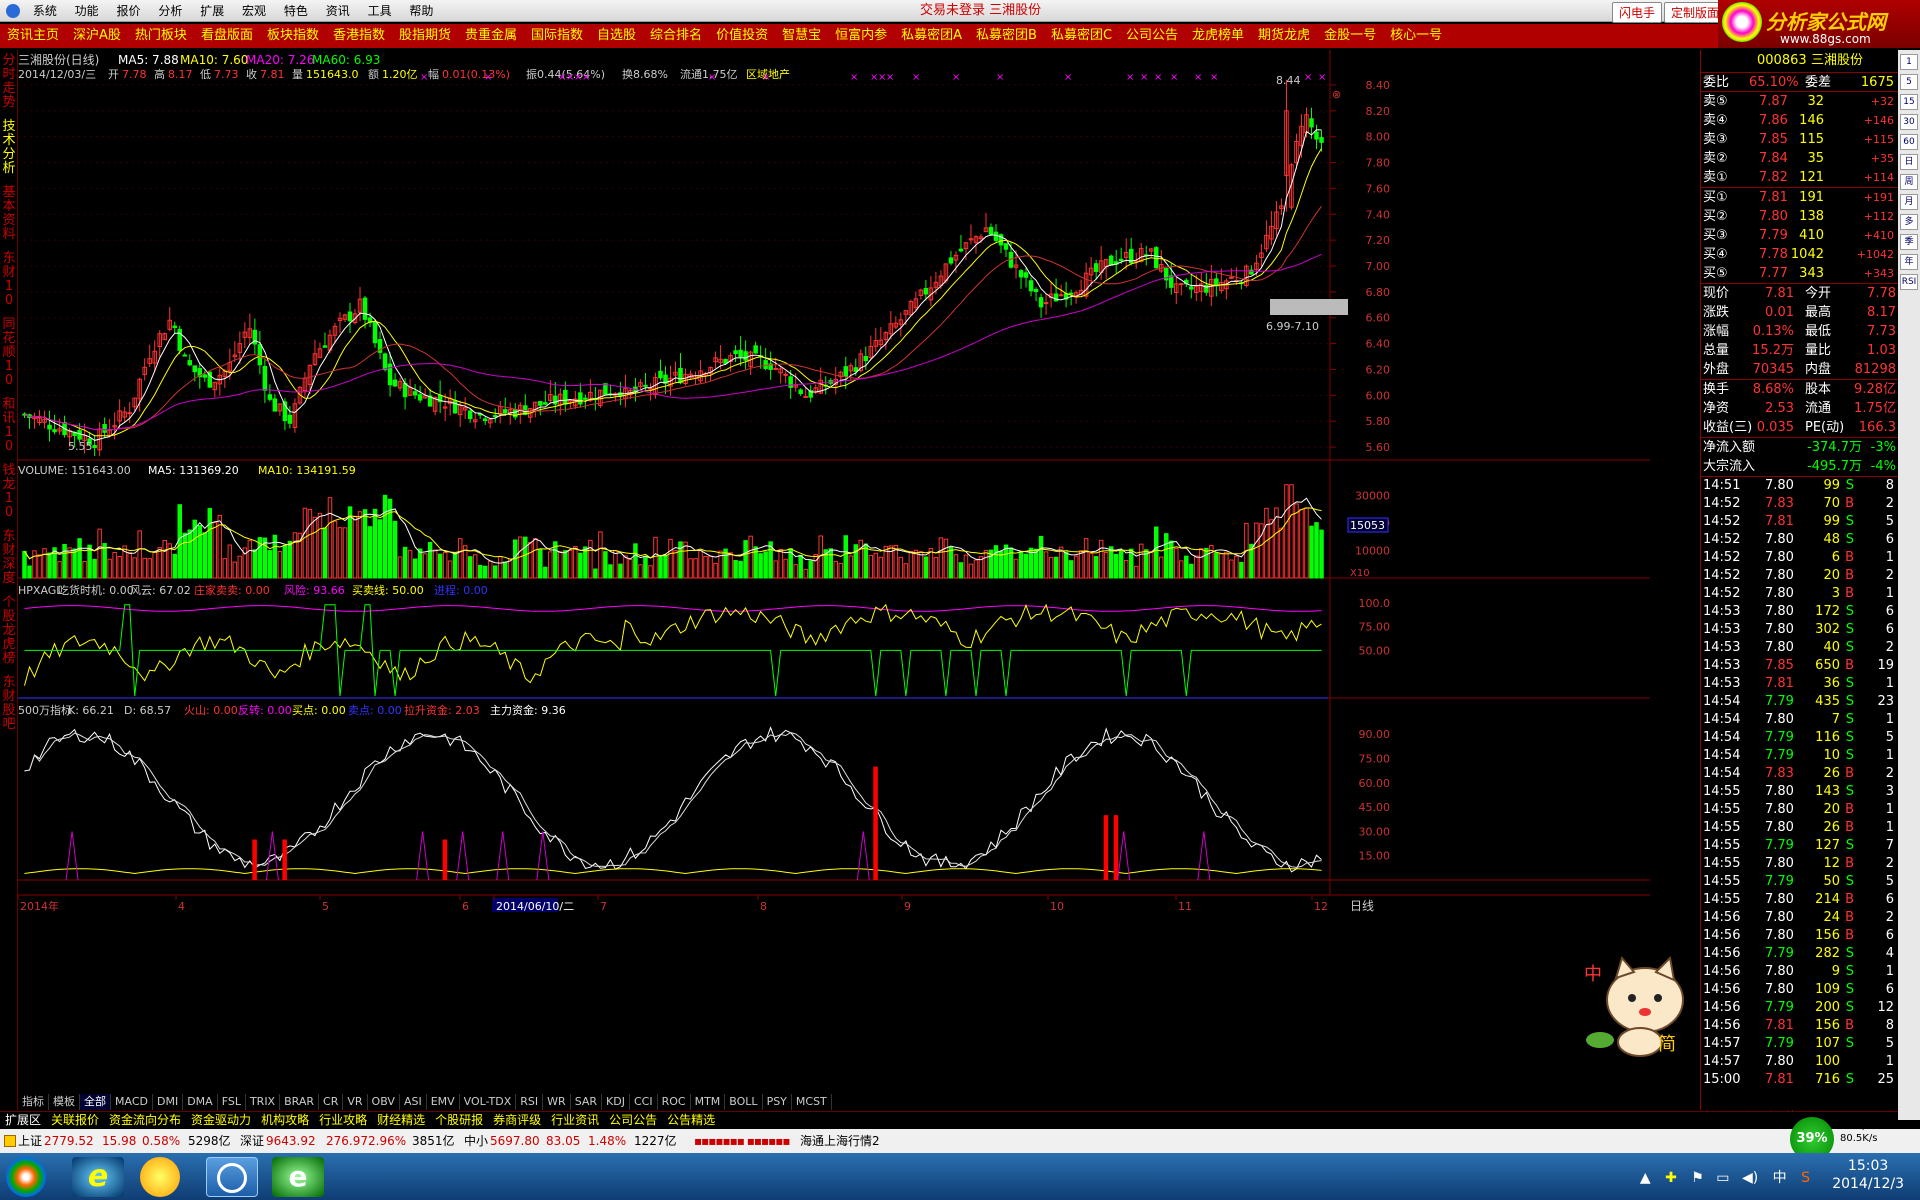 The width and height of the screenshot is (1920, 1200). I want to click on bottom-link: 公告精选, so click(691, 1120).